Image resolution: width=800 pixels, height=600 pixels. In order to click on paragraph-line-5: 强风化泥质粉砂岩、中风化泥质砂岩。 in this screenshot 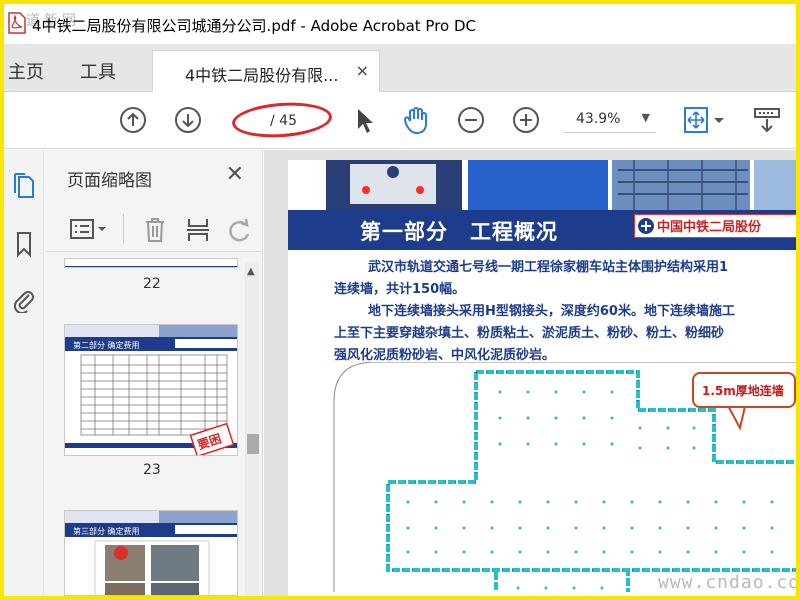, I will do `click(445, 355)`.